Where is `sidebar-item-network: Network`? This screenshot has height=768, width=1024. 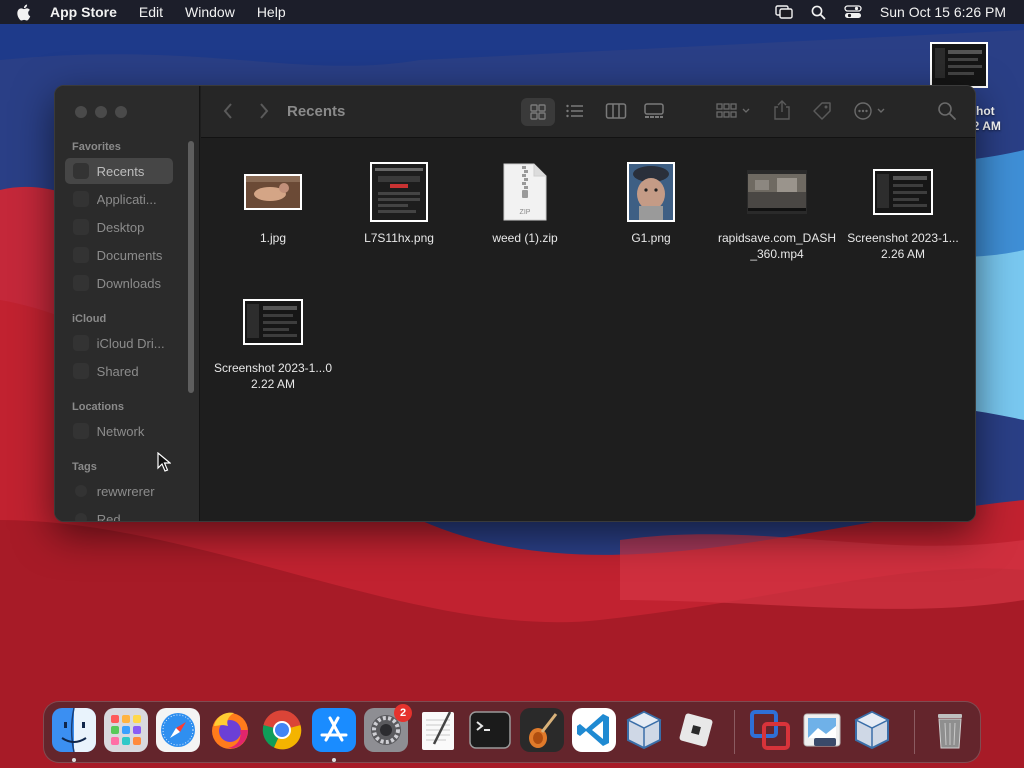 sidebar-item-network: Network is located at coordinates (119, 431).